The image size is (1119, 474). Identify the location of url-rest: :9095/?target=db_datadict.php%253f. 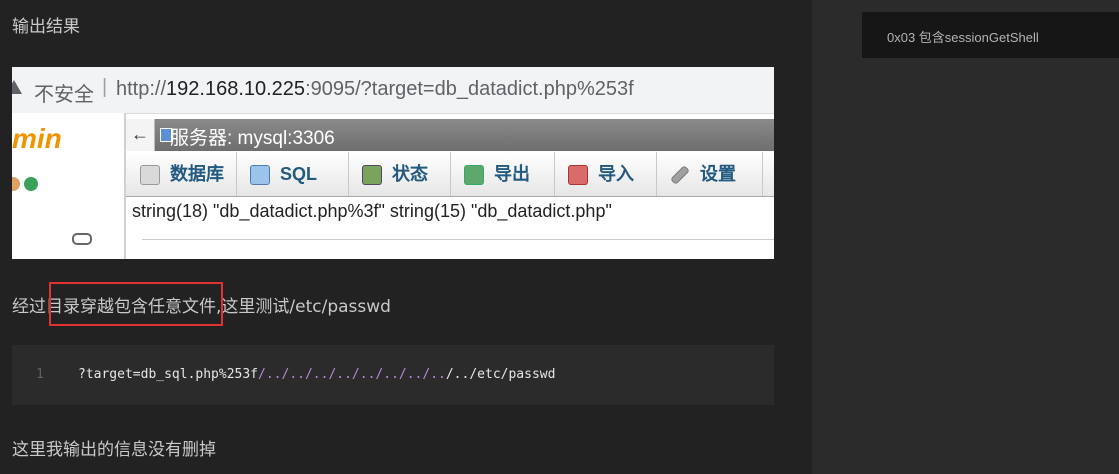
(469, 89).